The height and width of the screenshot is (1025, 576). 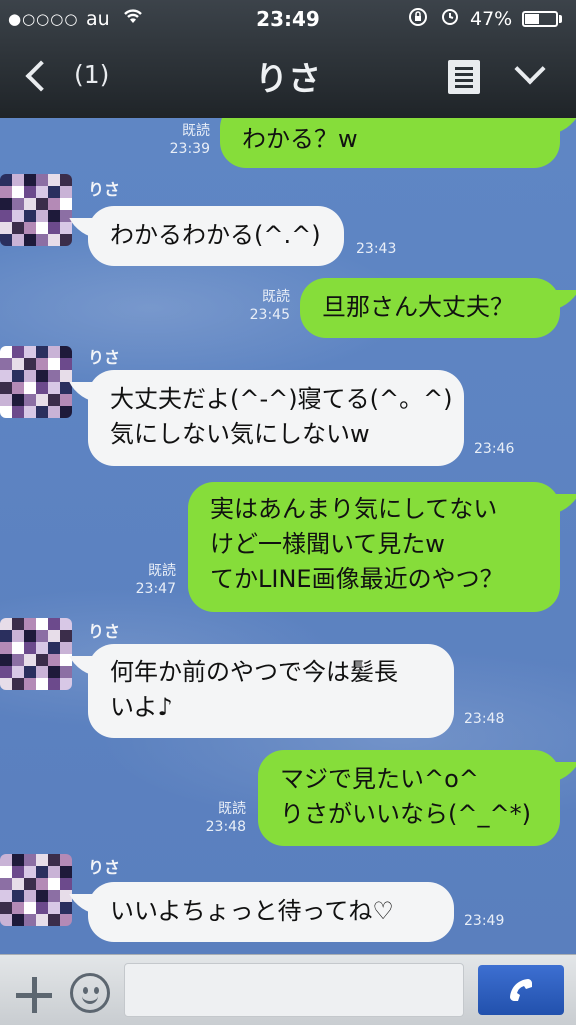 What do you see at coordinates (374, 547) in the screenshot?
I see `message-bubble-outgoing: 実はあんまり気にしてない けど一様聞いて見たw てかLINE画像最近のやつ？` at bounding box center [374, 547].